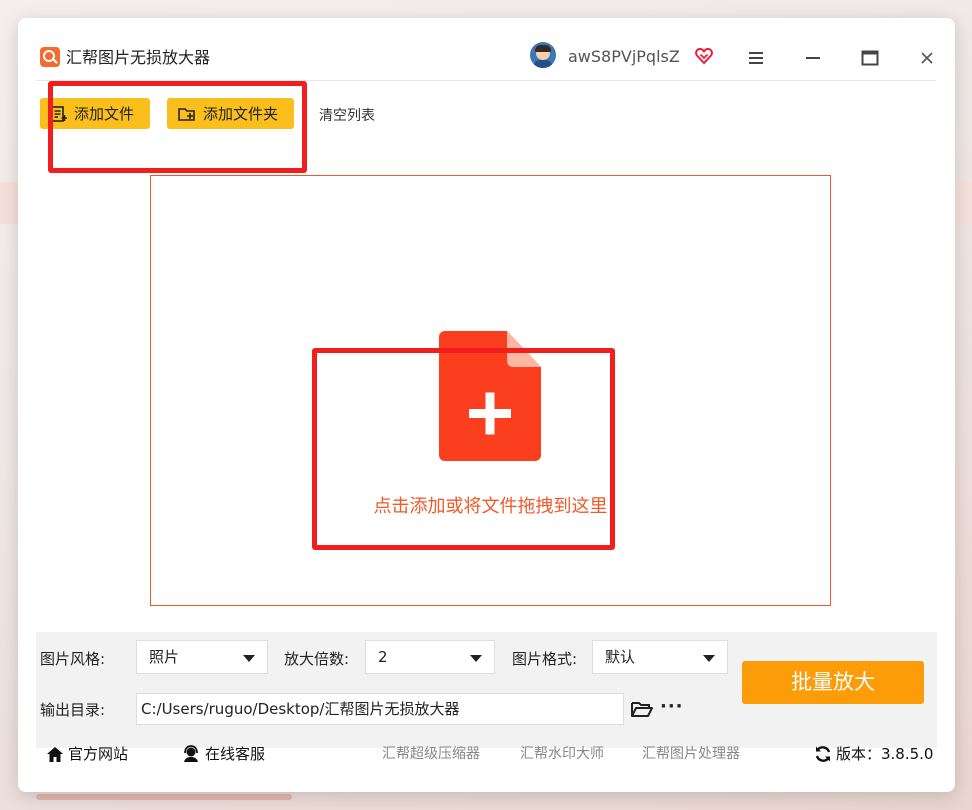  Describe the element at coordinates (545, 659) in the screenshot. I see `format-label: 图片格式:` at that location.